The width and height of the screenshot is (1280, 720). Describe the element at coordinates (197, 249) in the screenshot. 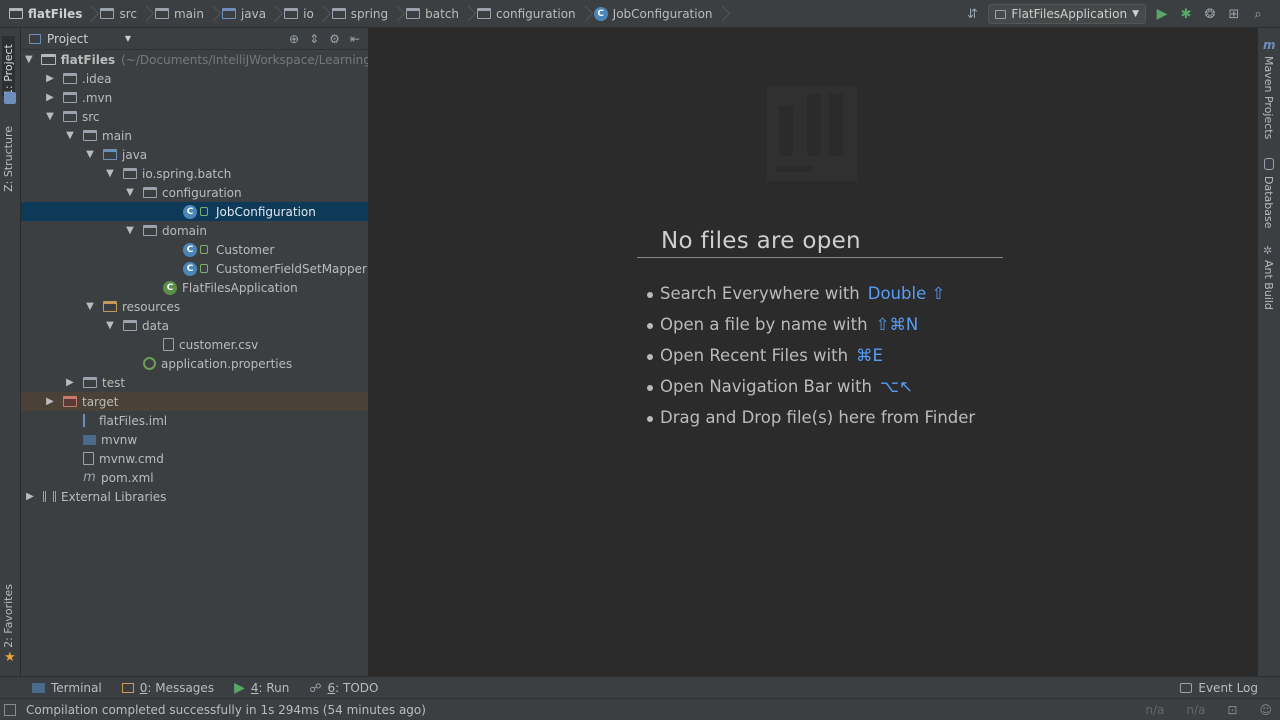

I see `class-icon: C` at that location.